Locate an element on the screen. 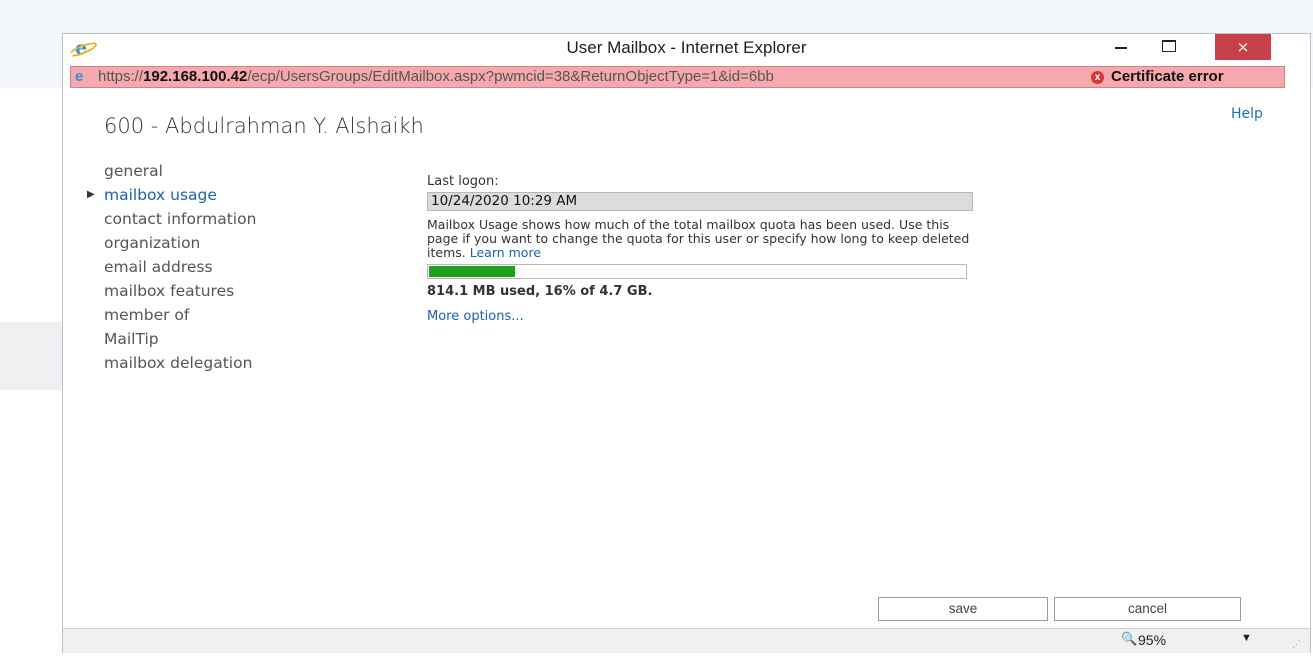 The image size is (1313, 656). sidebar-item-email-address: email address is located at coordinates (180, 270).